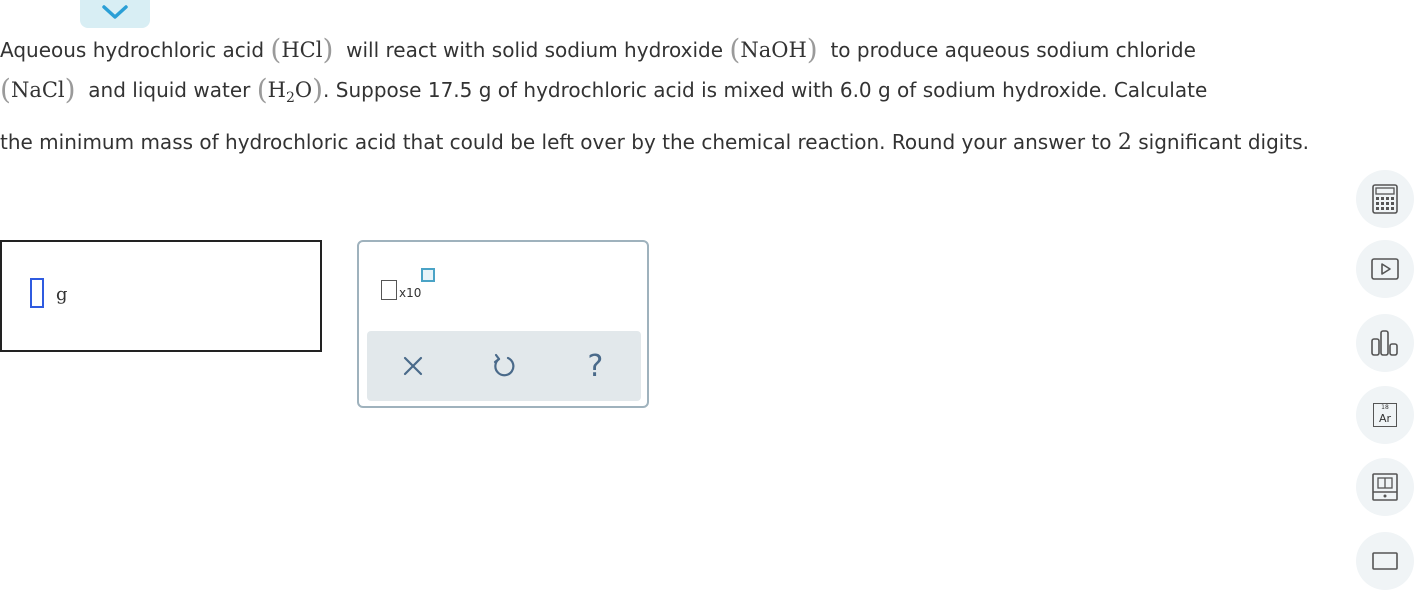  What do you see at coordinates (62, 294) in the screenshot?
I see `unit-label: g` at bounding box center [62, 294].